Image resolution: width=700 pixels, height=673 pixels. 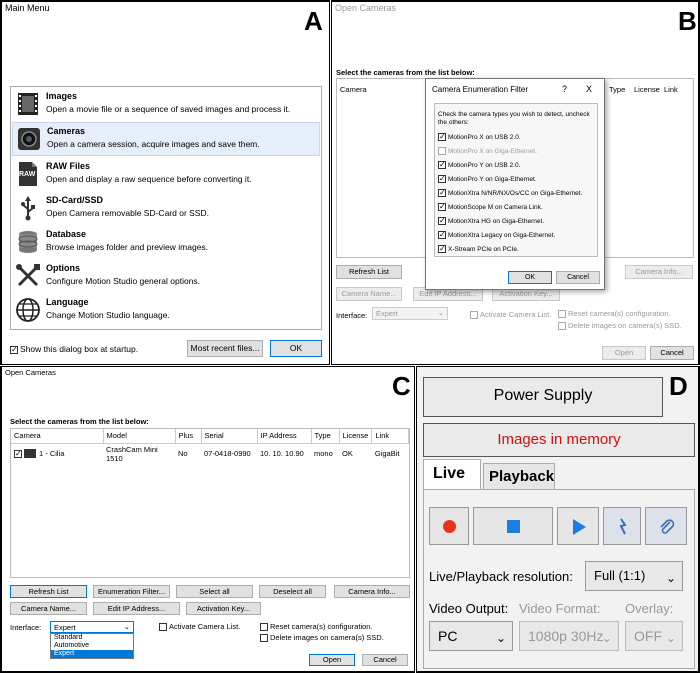 What do you see at coordinates (502, 235) in the screenshot?
I see `enum-option-label: MotionXtra Legacy on Giga-Ethernet.` at bounding box center [502, 235].